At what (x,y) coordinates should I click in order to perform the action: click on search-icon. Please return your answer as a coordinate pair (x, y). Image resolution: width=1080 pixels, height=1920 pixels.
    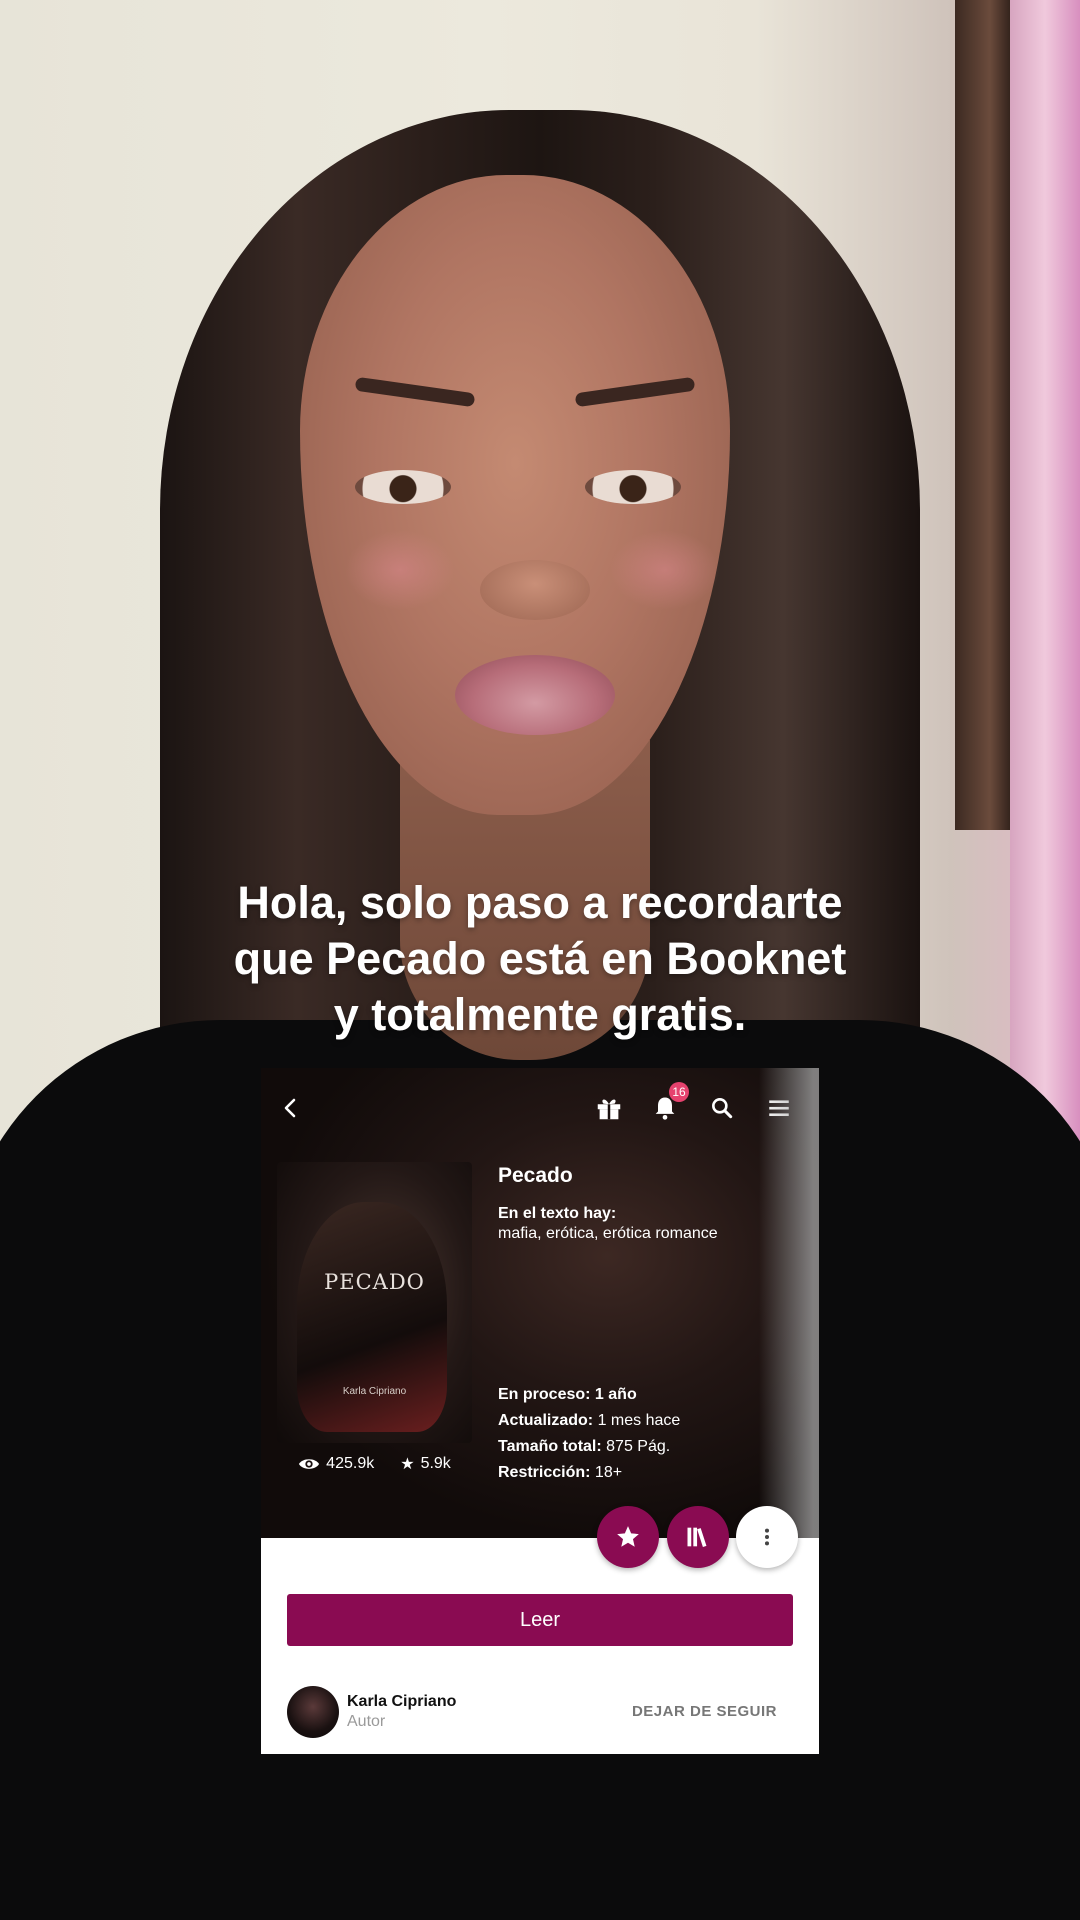
    Looking at the image, I should click on (722, 1108).